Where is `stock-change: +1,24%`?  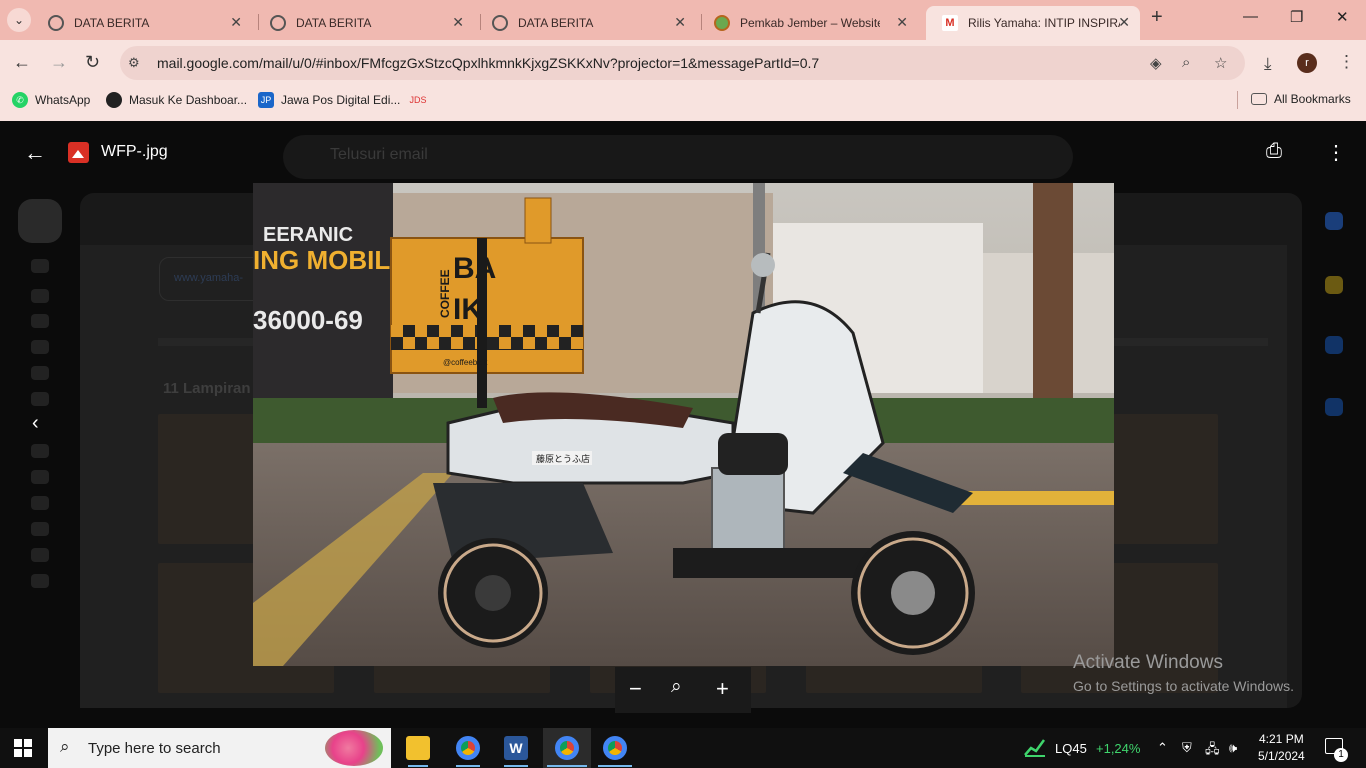 stock-change: +1,24% is located at coordinates (1118, 748).